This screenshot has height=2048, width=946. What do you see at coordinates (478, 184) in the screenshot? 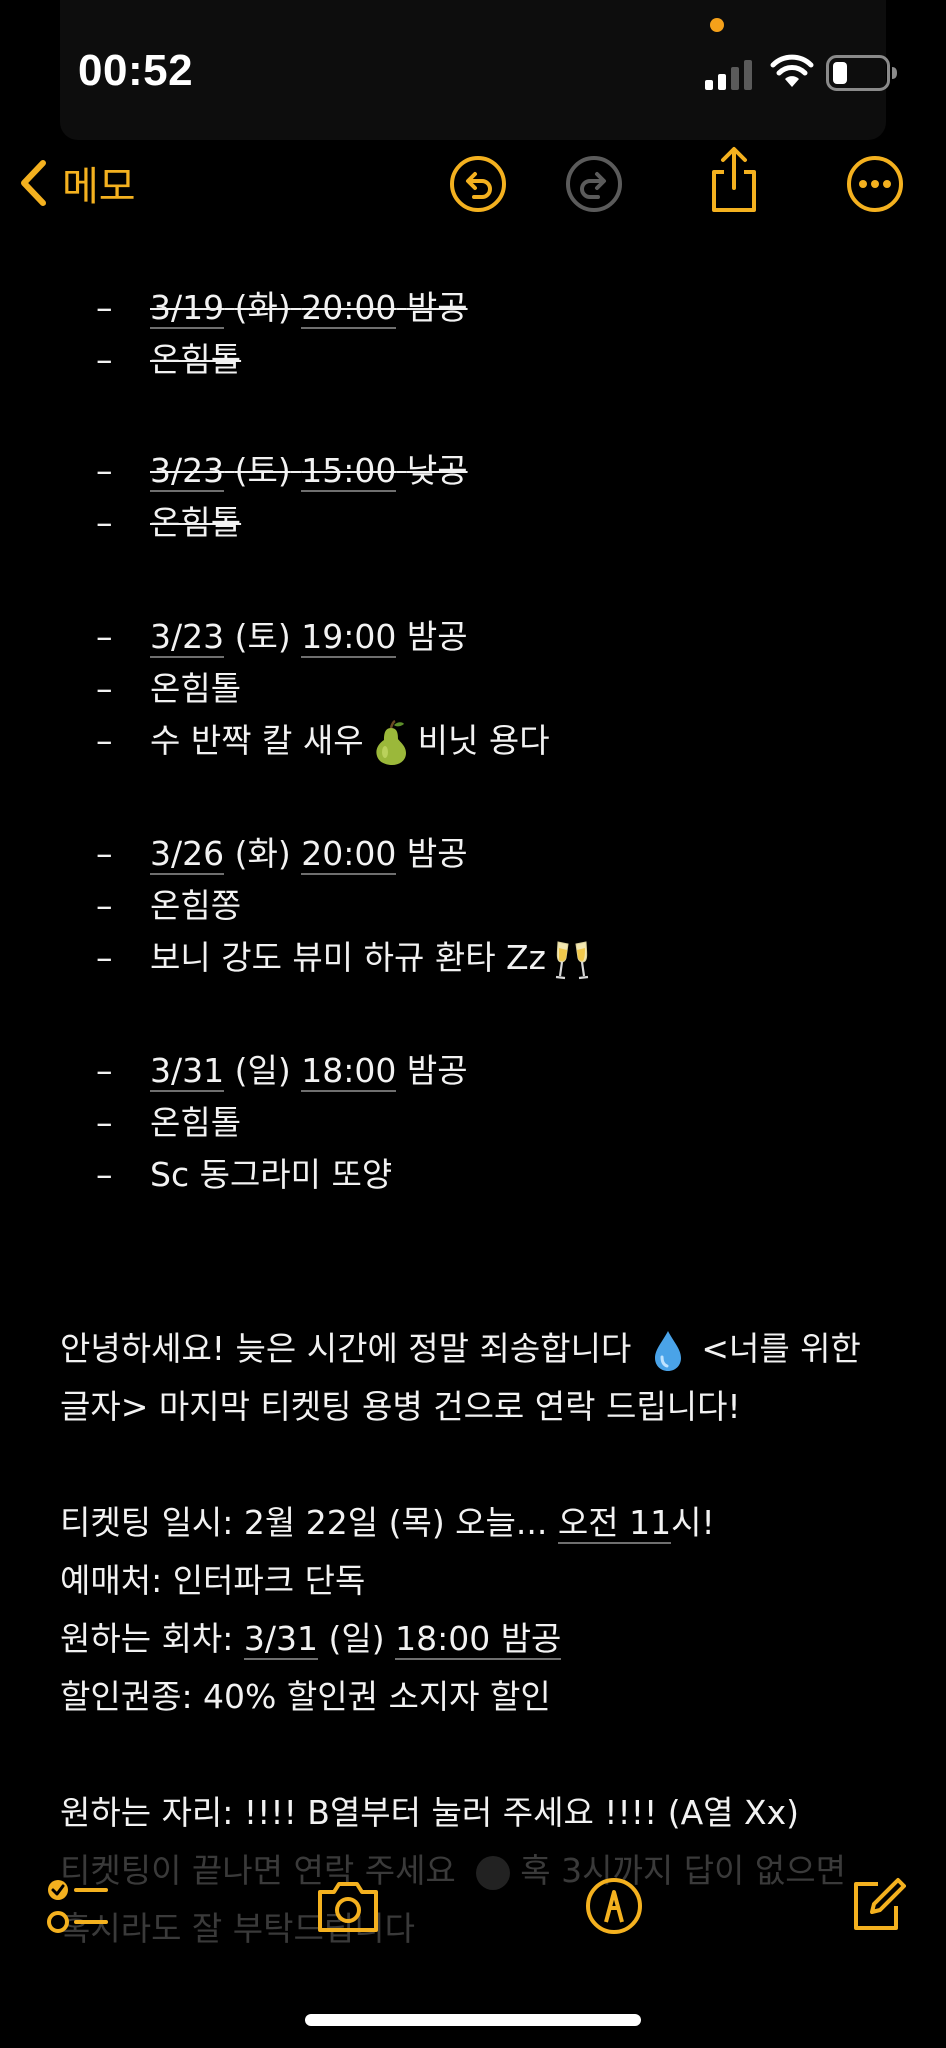
I see `undo-icon` at bounding box center [478, 184].